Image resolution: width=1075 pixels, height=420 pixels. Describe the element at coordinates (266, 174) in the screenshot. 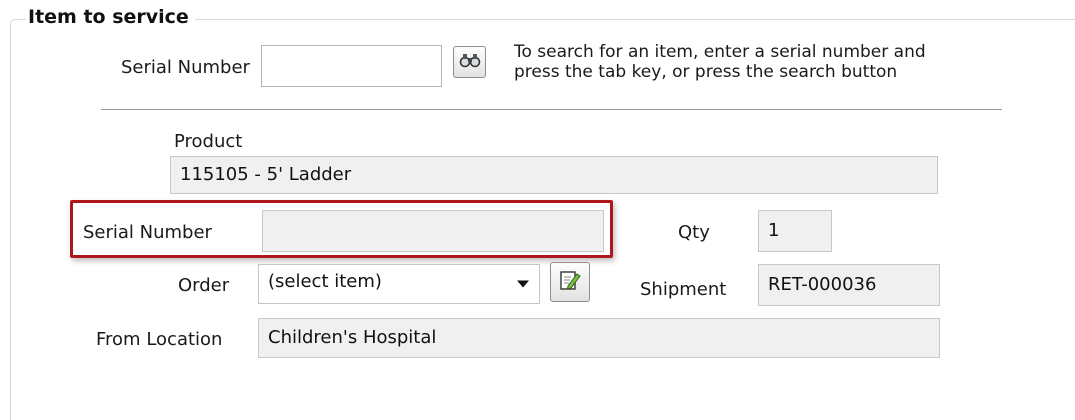

I see `product-value: 115105 - 5' Ladder` at that location.